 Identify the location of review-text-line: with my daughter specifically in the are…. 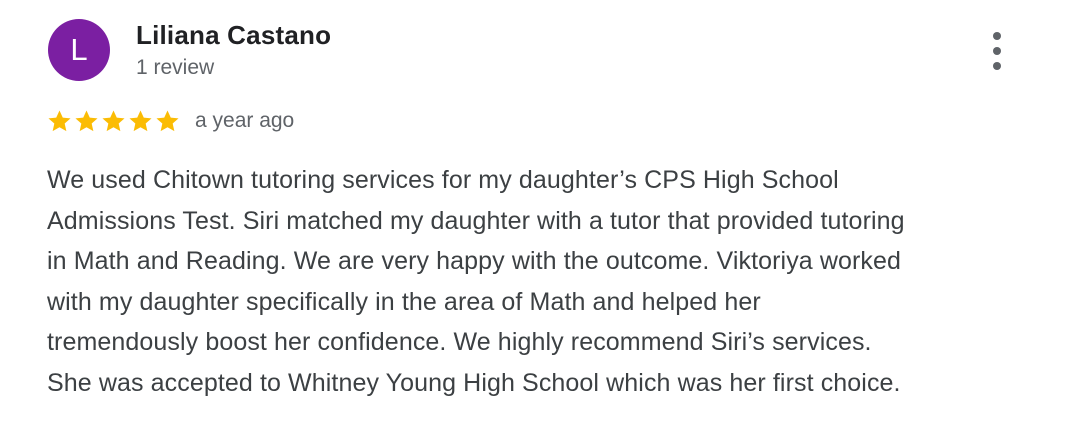
(404, 301).